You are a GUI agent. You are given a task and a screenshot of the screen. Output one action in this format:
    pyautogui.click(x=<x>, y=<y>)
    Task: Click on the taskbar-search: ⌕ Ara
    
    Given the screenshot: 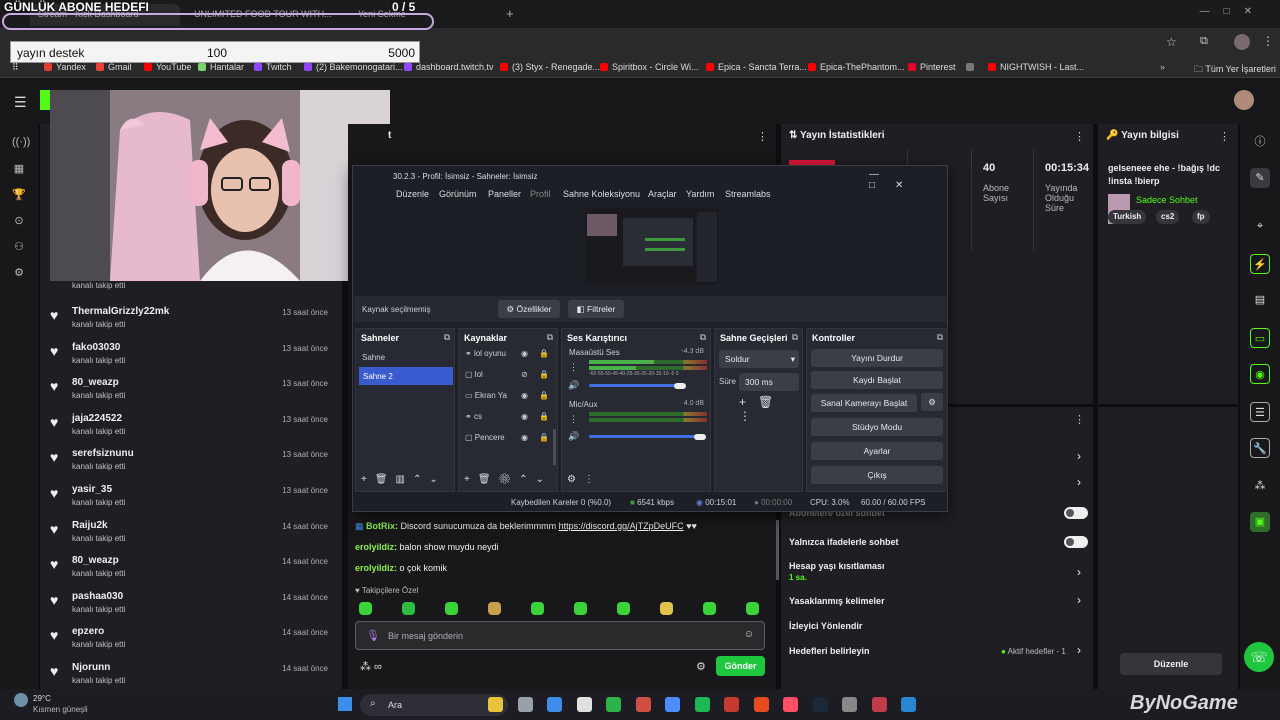 What is the action you would take?
    pyautogui.click(x=434, y=705)
    